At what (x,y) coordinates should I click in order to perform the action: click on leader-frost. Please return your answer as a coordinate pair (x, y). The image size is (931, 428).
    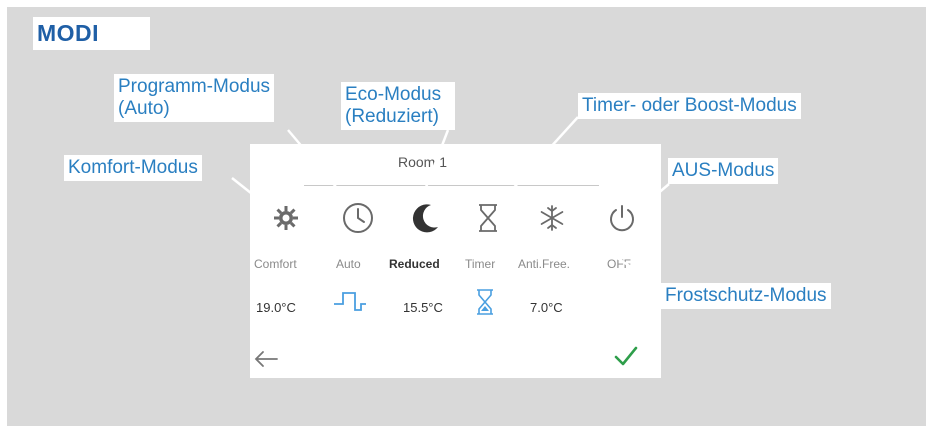
    Looking at the image, I should click on (613, 255).